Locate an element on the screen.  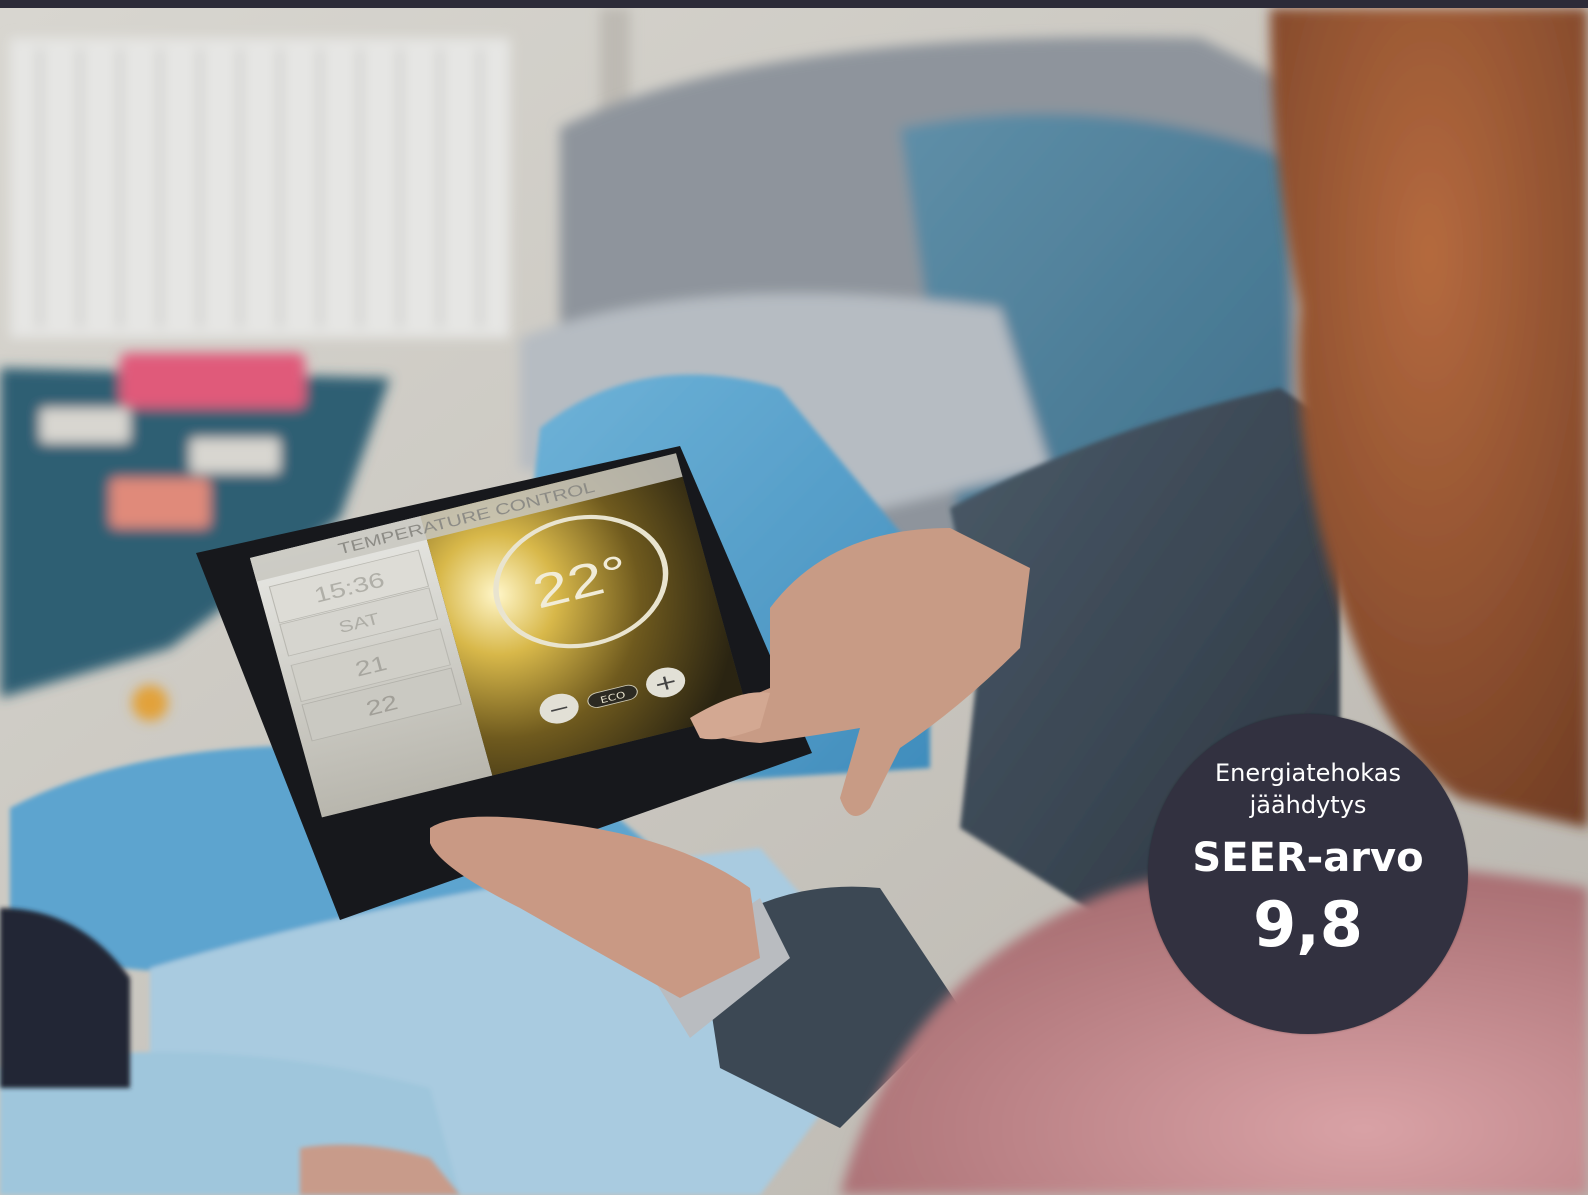
badge-line-2: jäähdytys is located at coordinates (1308, 805).